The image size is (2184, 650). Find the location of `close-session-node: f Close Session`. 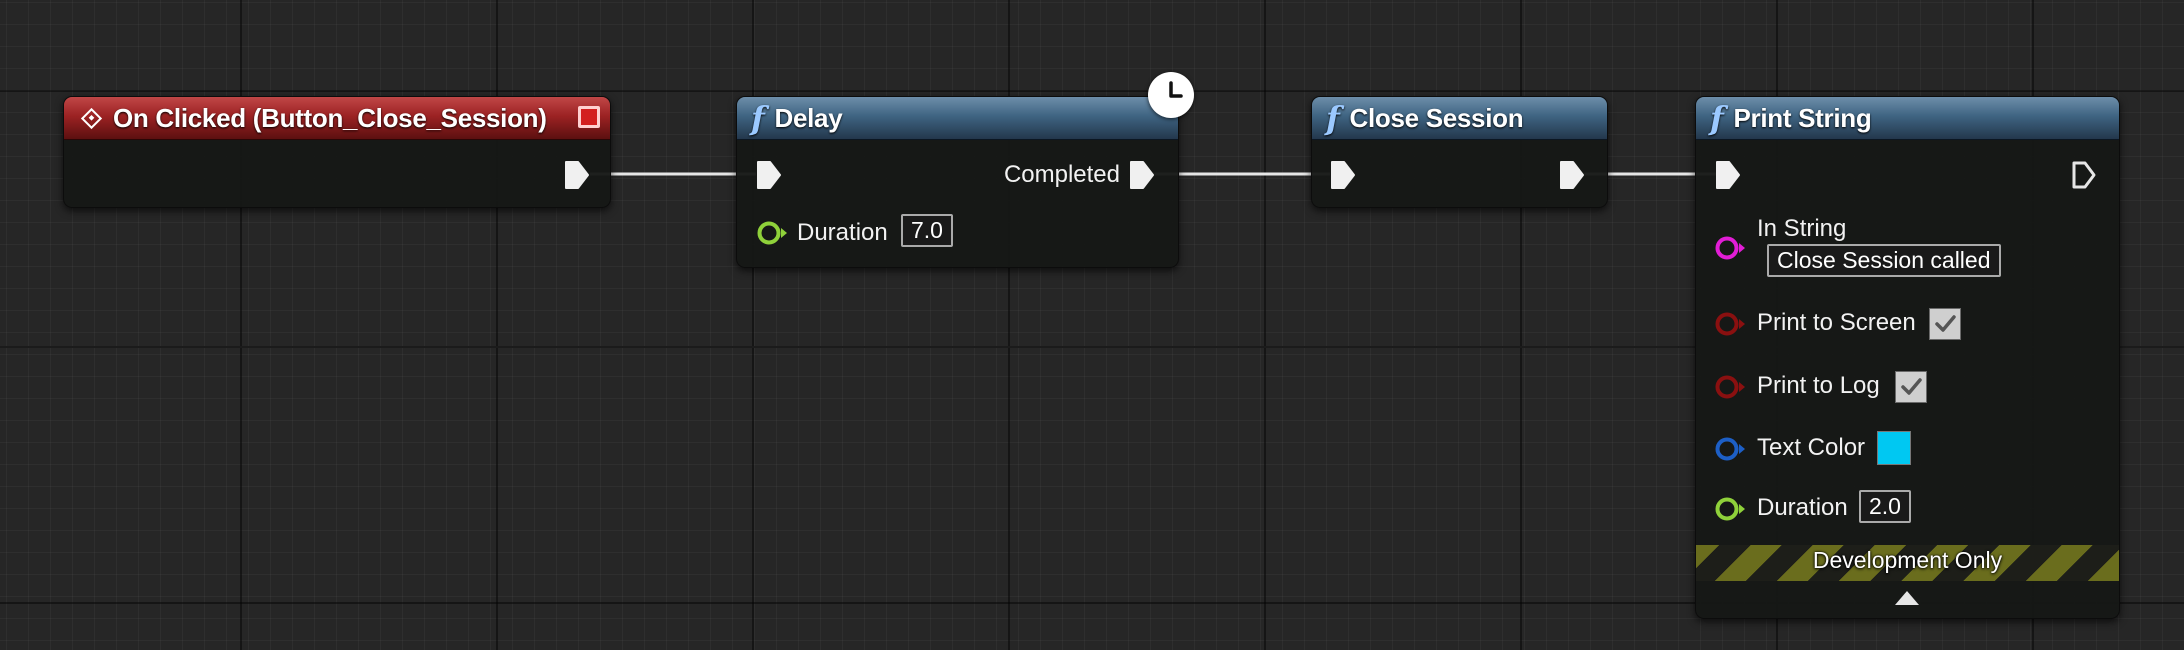

close-session-node: f Close Session is located at coordinates (1459, 152).